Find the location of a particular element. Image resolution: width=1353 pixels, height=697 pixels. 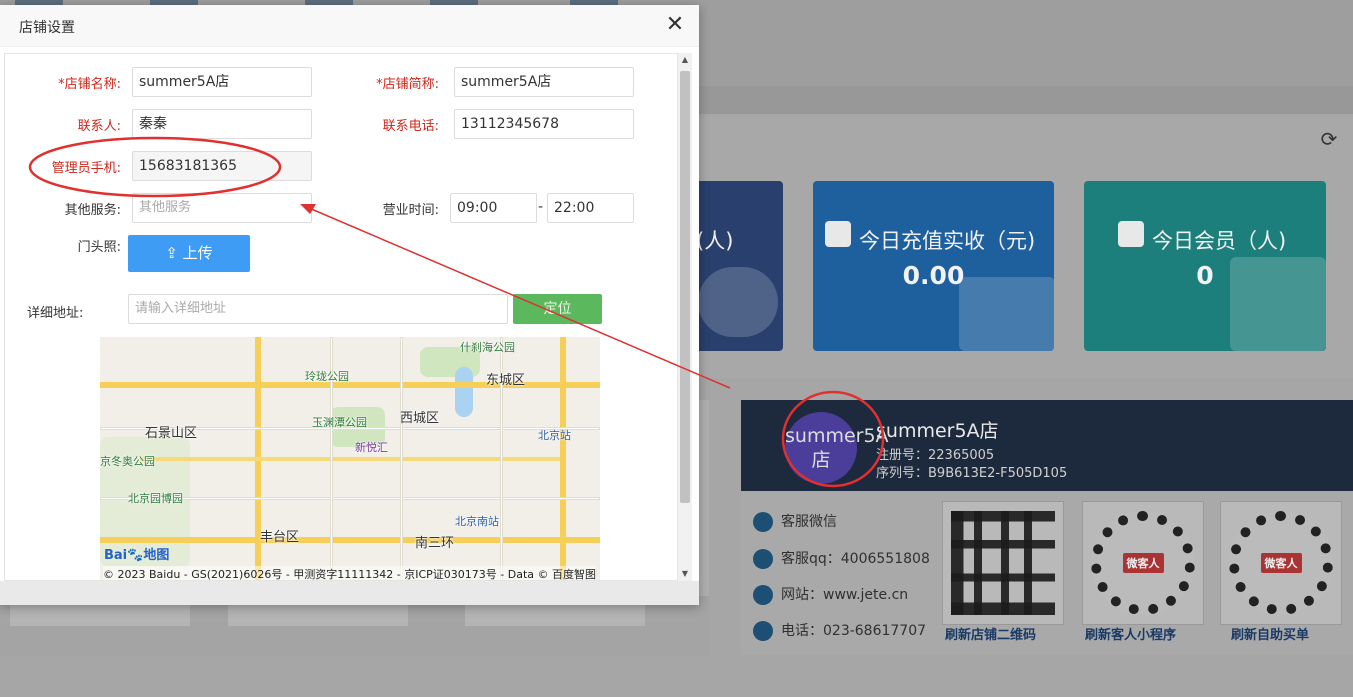

baidu-logo-map-text: 地图 is located at coordinates (156, 555).